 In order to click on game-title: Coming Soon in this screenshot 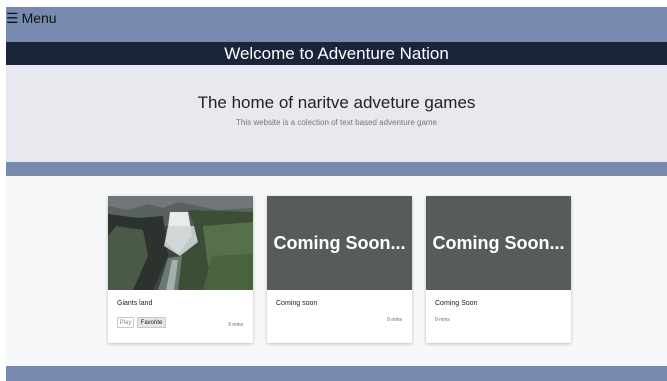, I will do `click(456, 303)`.